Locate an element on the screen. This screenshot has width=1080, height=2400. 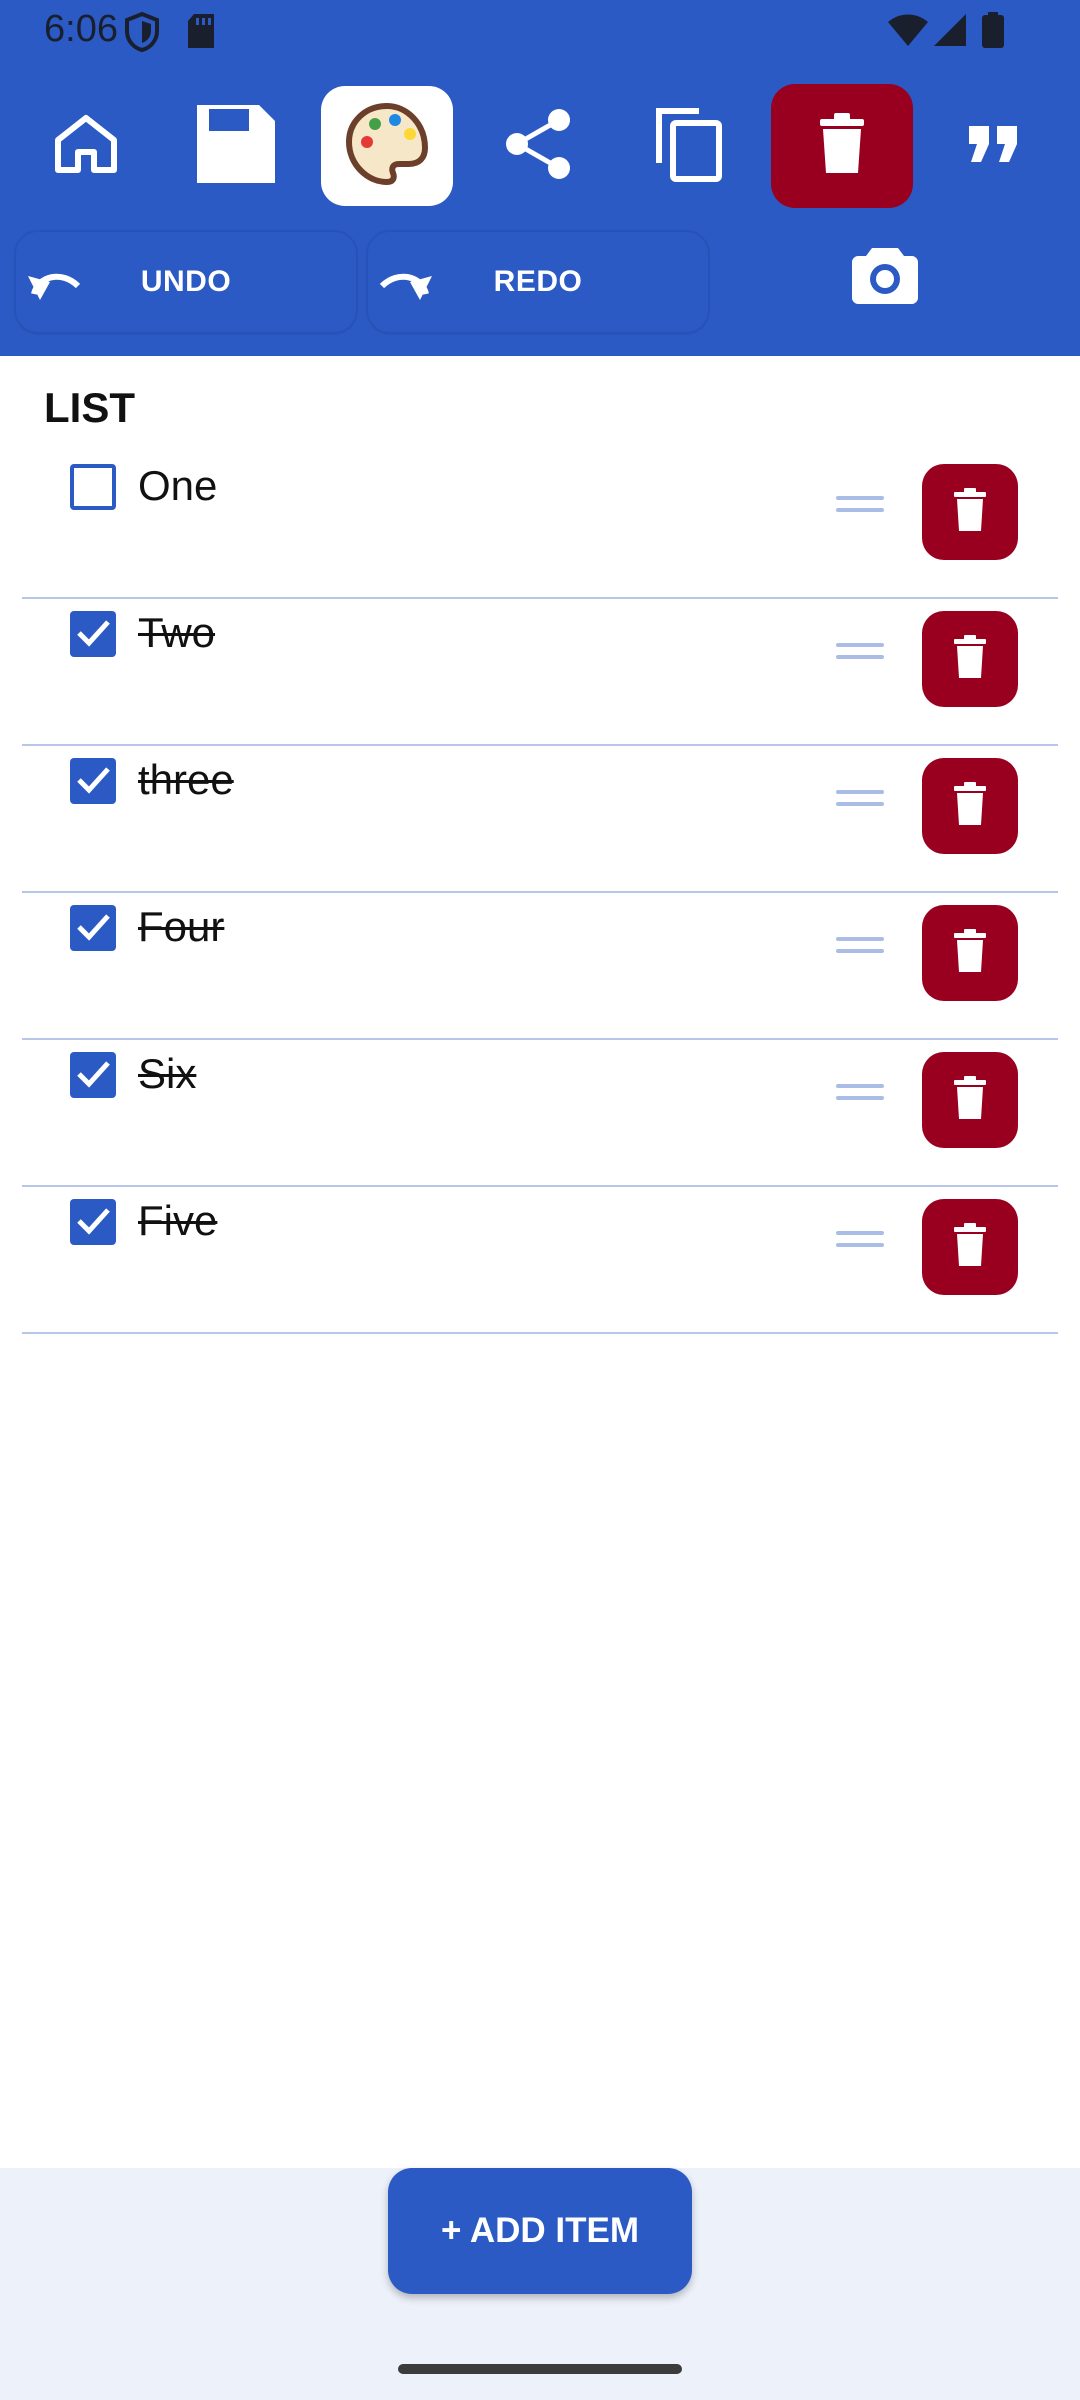
list-title: LIST is located at coordinates (89, 407).